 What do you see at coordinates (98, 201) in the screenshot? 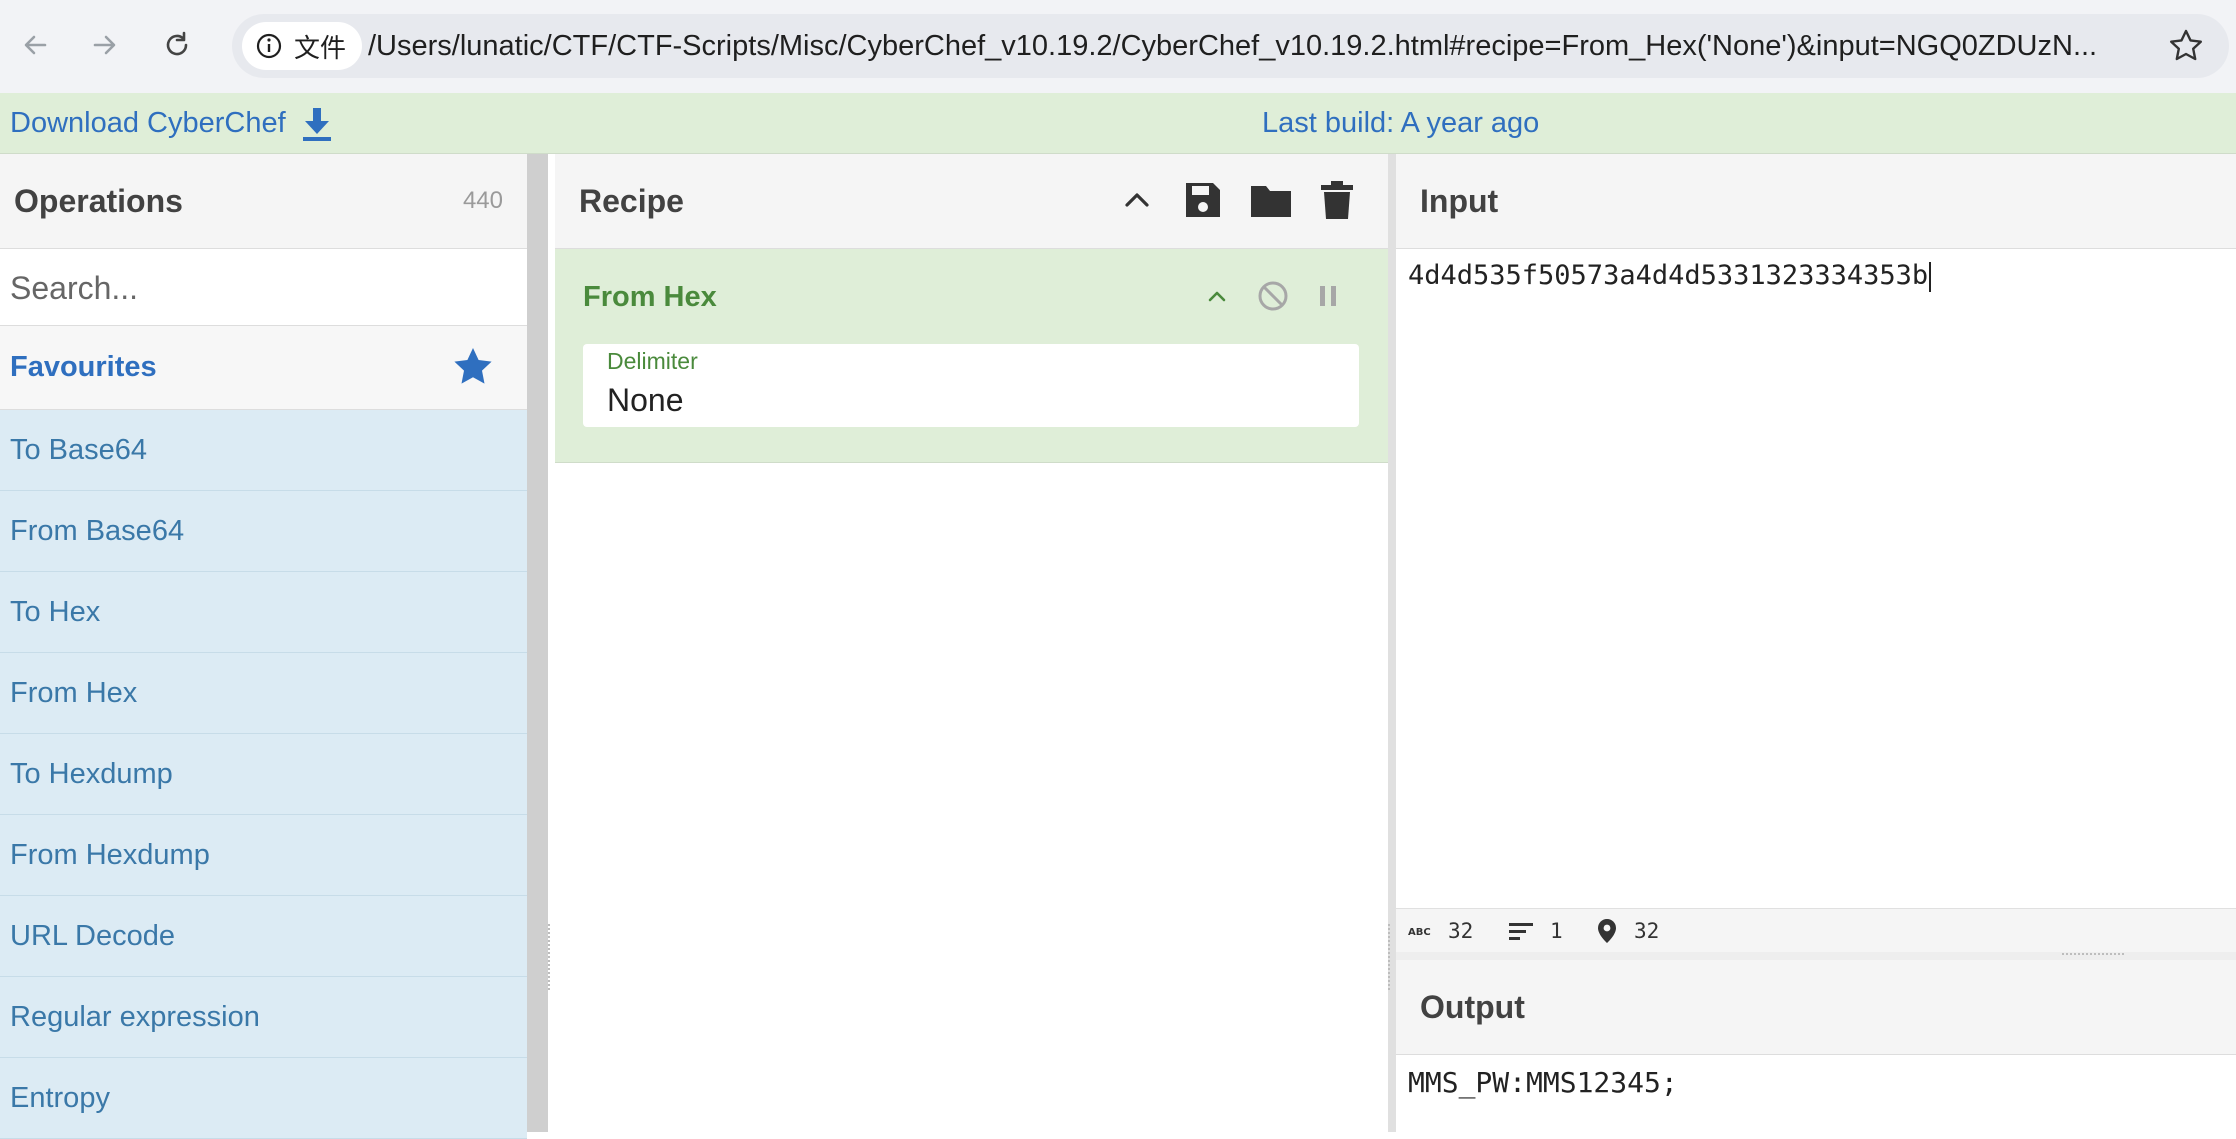
I see `operations-title: Operations` at bounding box center [98, 201].